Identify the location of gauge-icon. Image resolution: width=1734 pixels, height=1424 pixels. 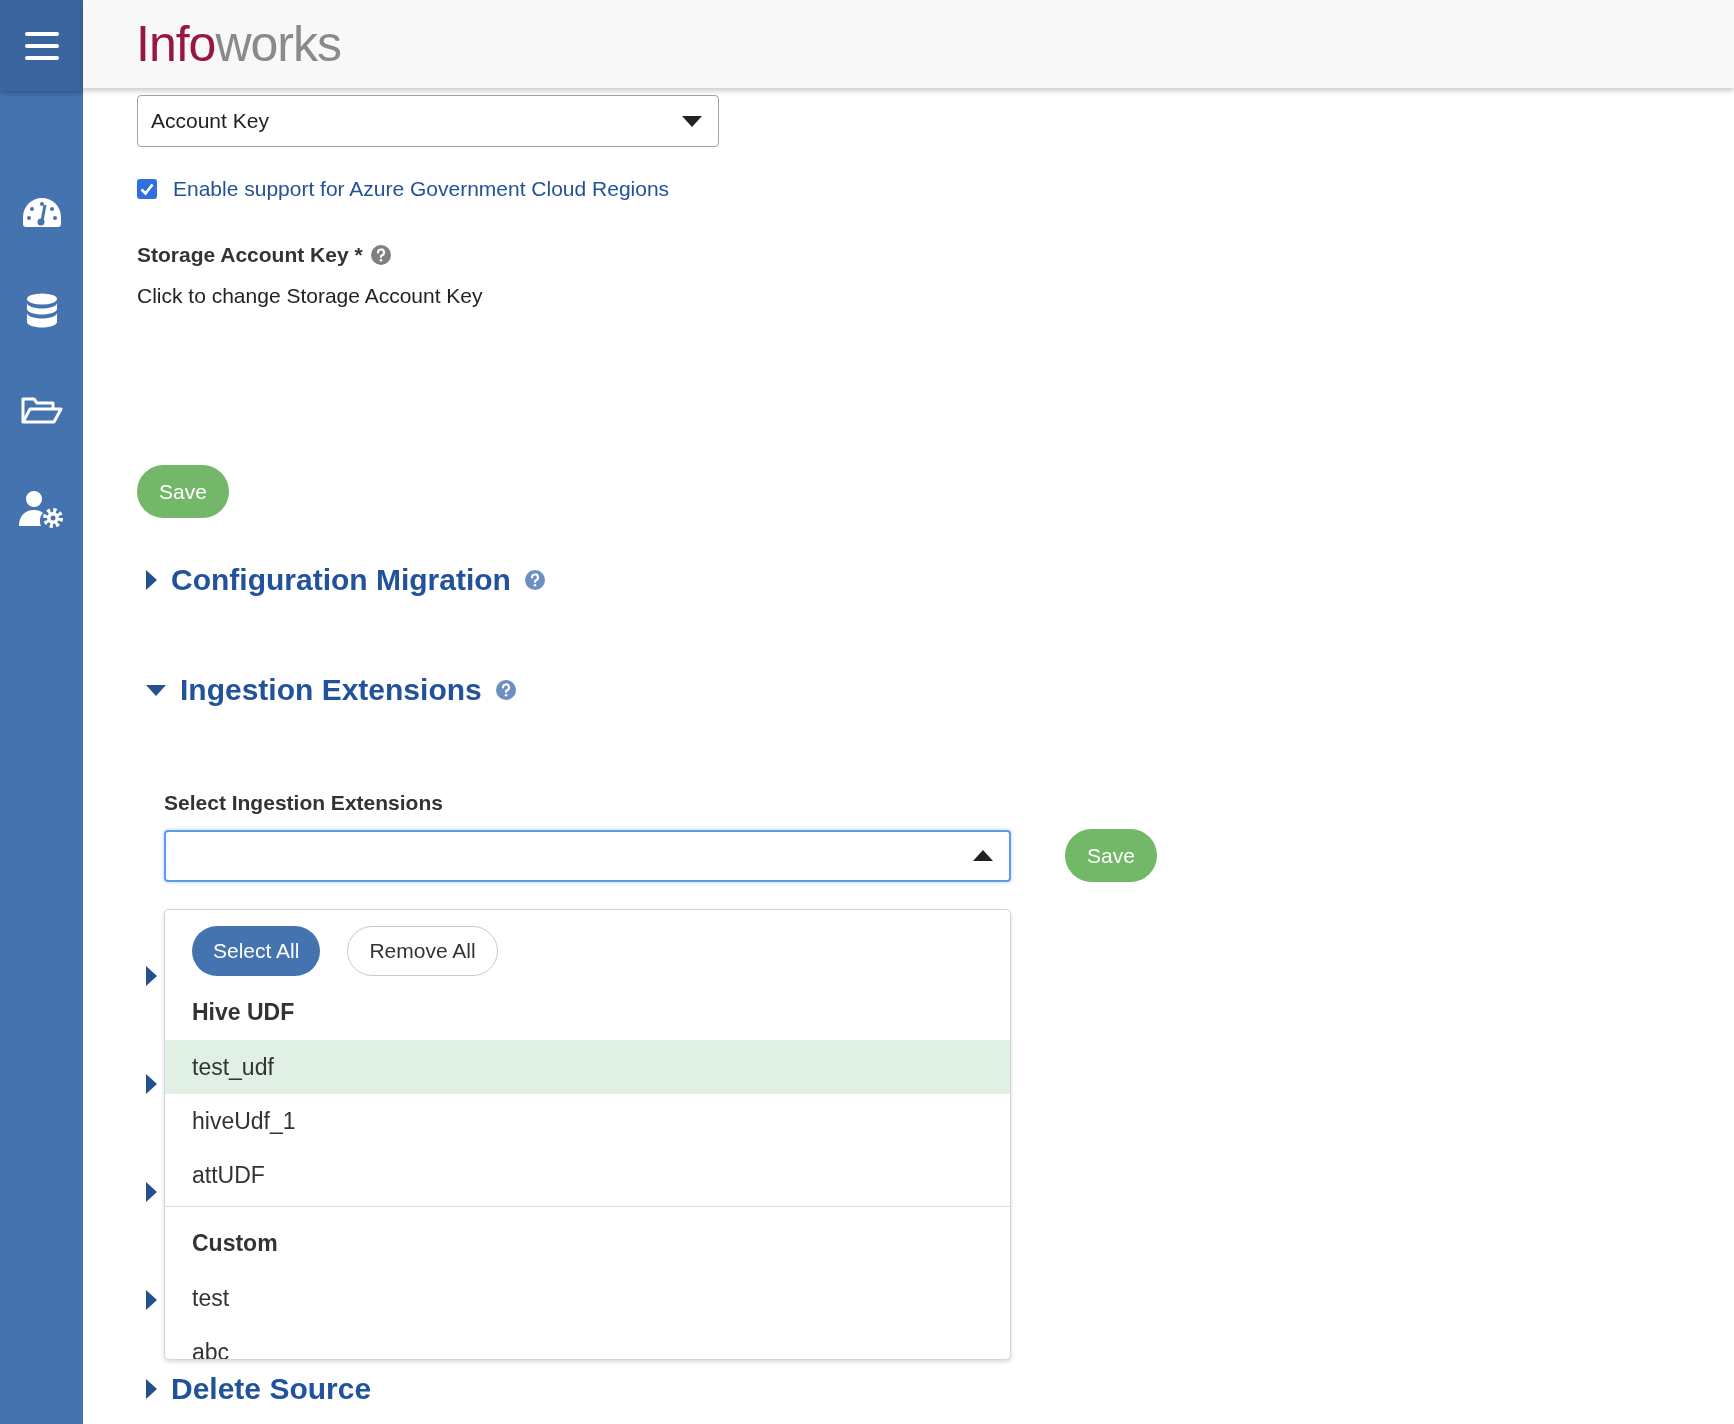
(41, 211).